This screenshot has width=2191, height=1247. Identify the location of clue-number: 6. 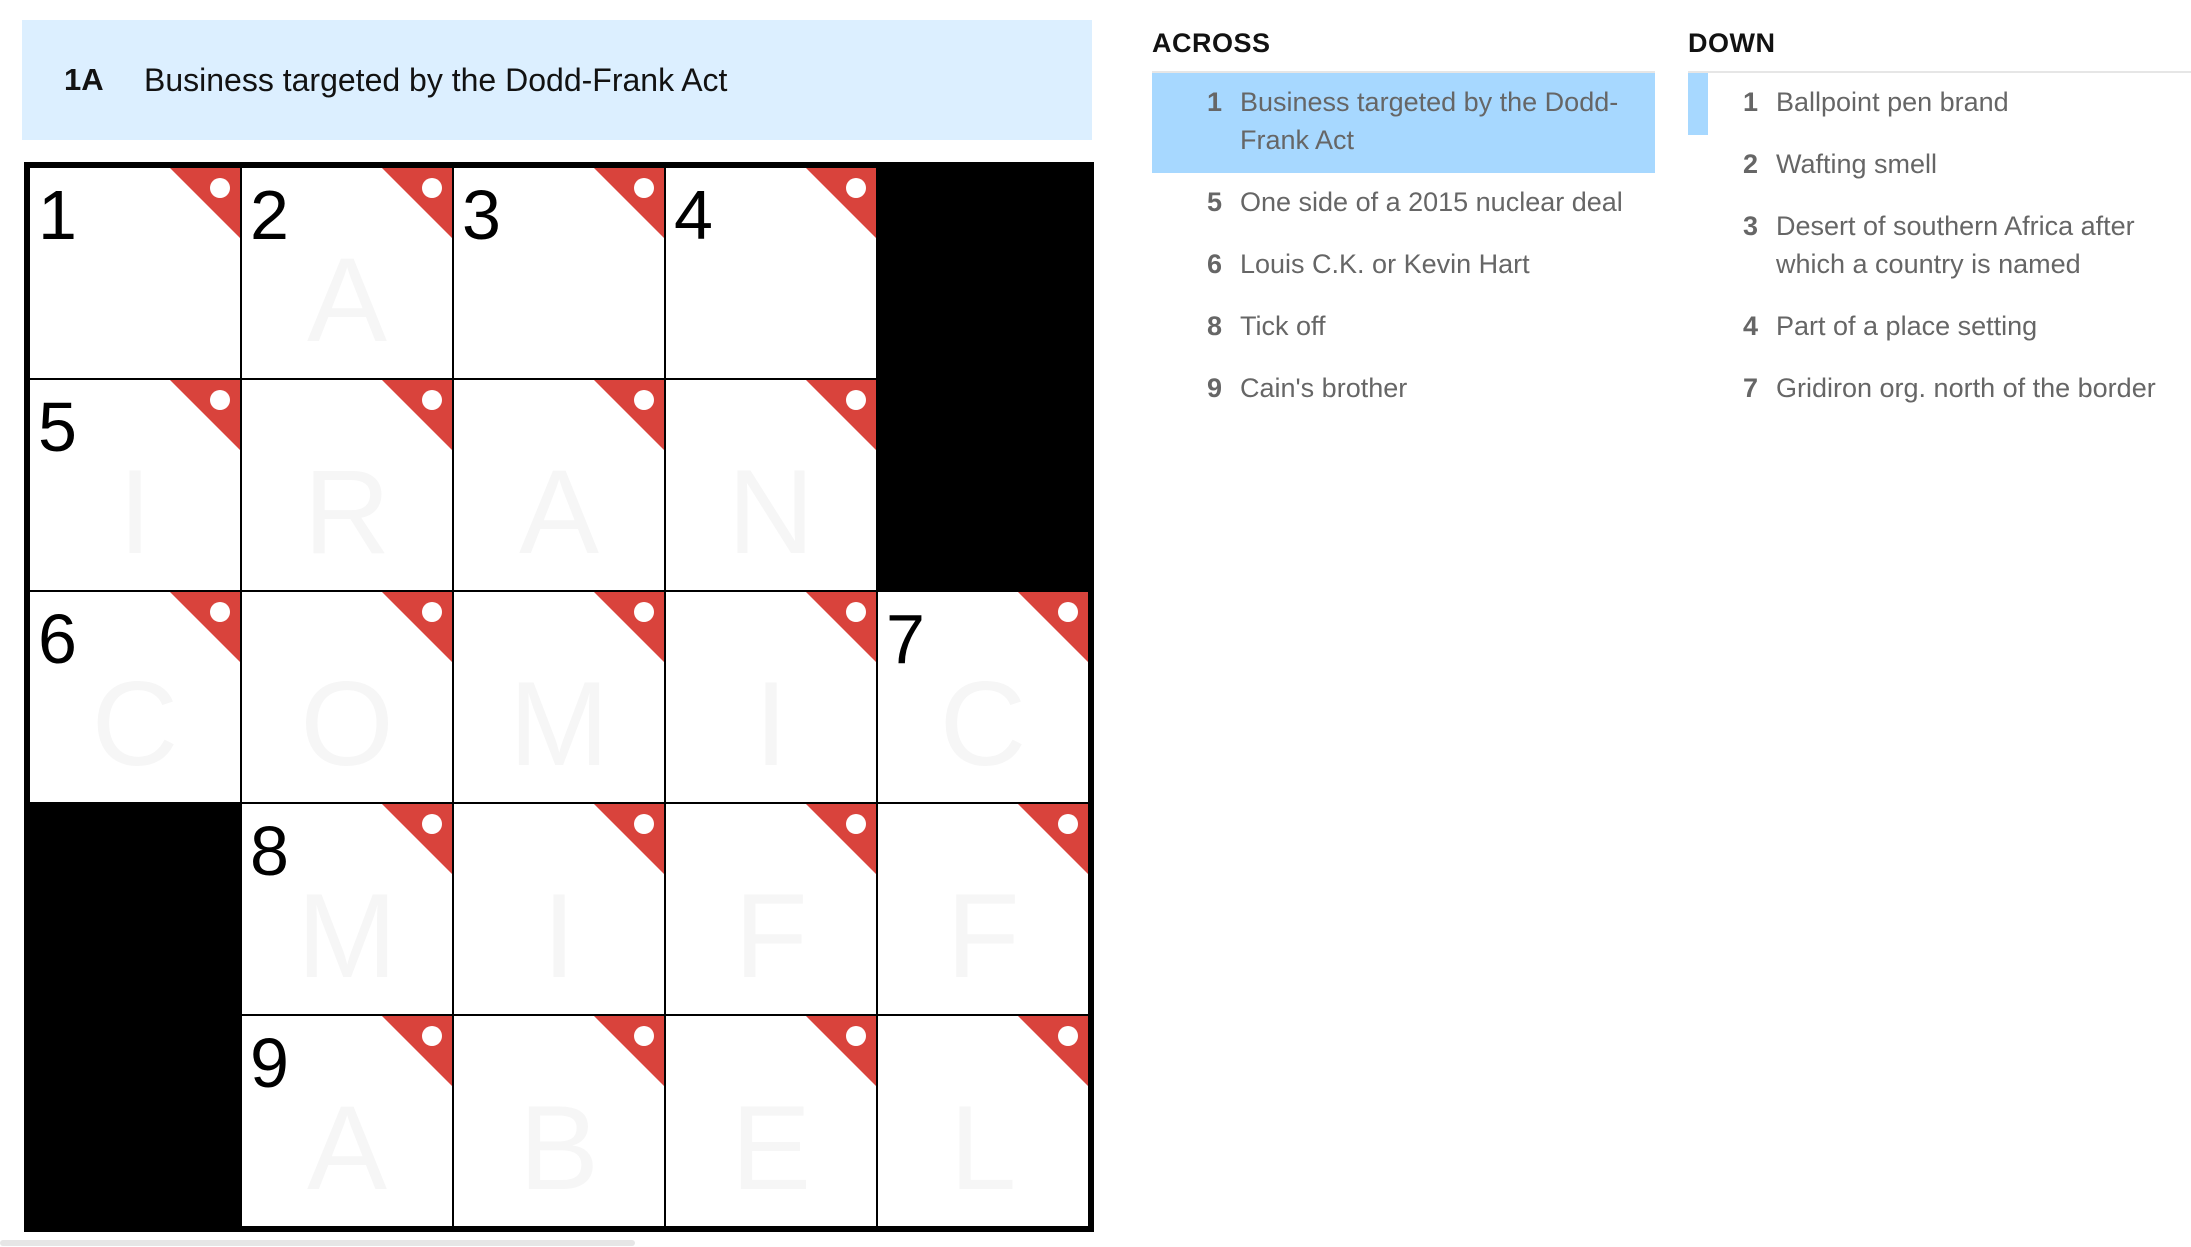
(1214, 264).